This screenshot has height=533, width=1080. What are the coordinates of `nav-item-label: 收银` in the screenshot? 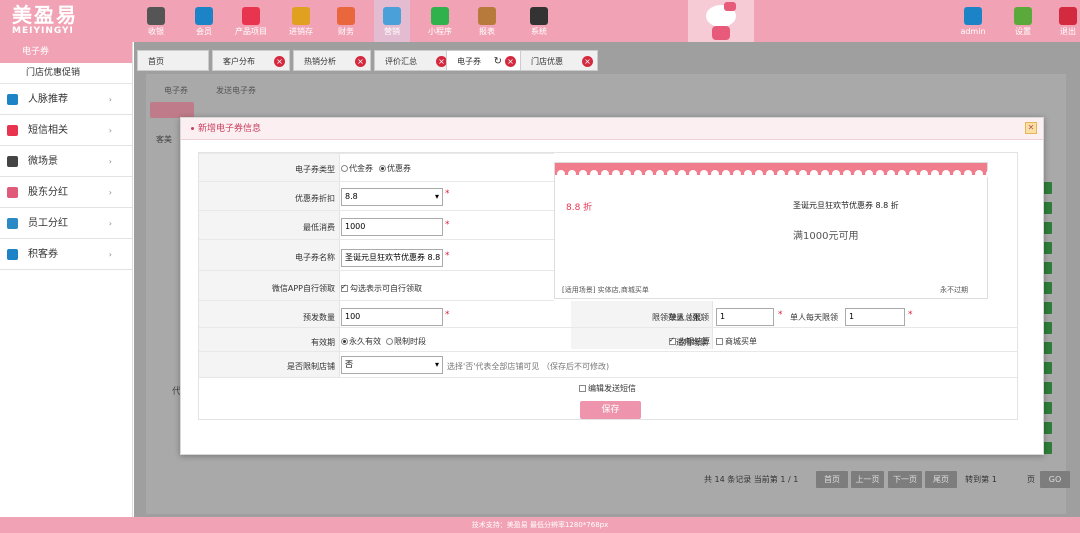 It's located at (156, 31).